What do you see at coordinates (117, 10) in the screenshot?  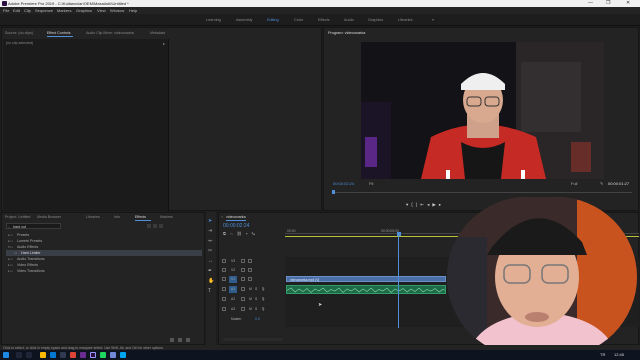 I see `menu-window: Window` at bounding box center [117, 10].